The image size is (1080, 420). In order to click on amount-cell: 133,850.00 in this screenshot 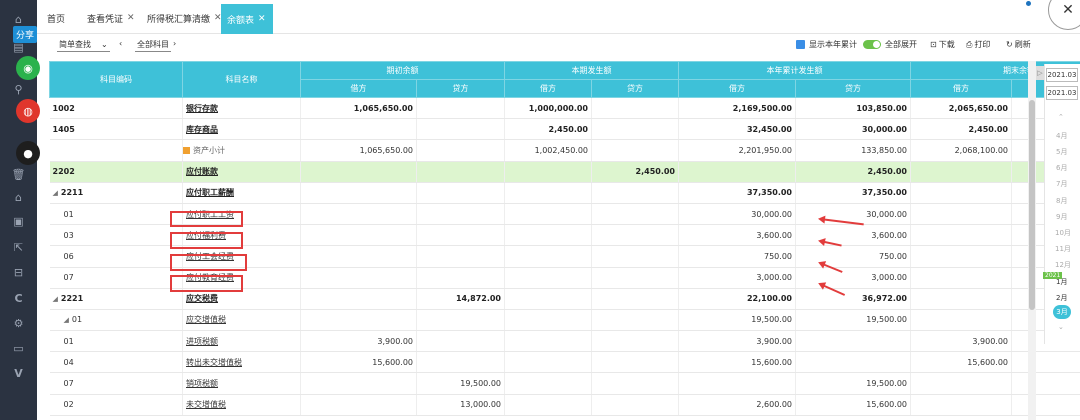, I will do `click(853, 150)`.